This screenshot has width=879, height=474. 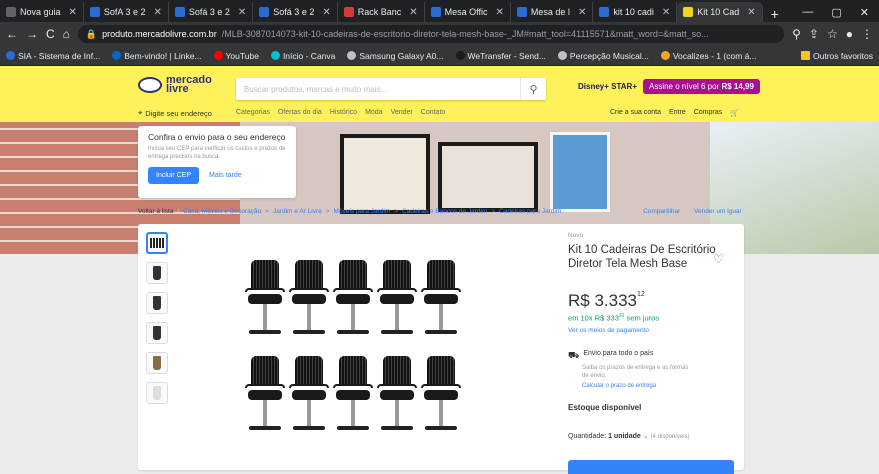 I want to click on mercado-livre-logo: mercado livre, so click(x=175, y=85).